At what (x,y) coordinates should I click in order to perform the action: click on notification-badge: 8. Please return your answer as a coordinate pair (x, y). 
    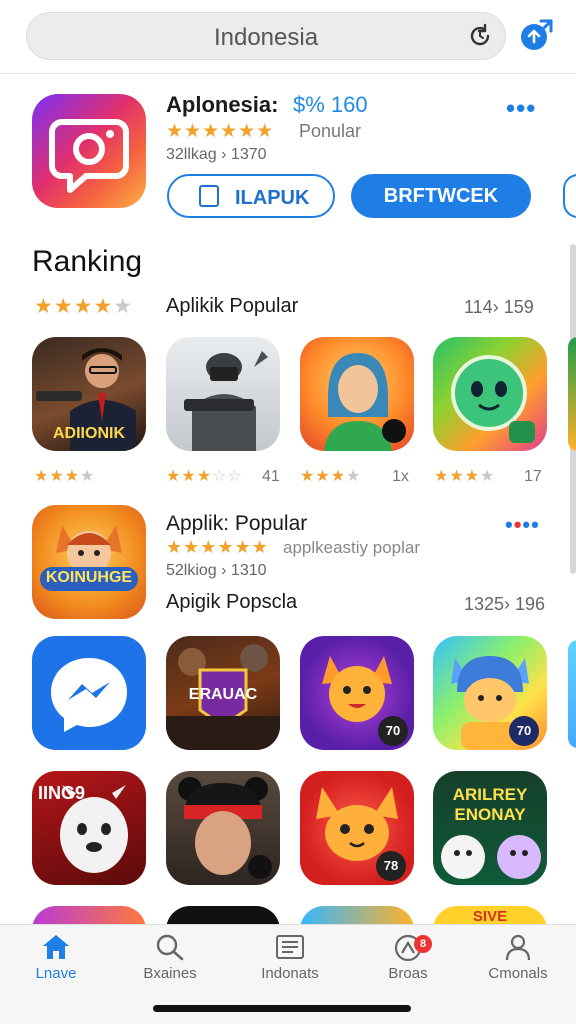
    Looking at the image, I should click on (423, 944).